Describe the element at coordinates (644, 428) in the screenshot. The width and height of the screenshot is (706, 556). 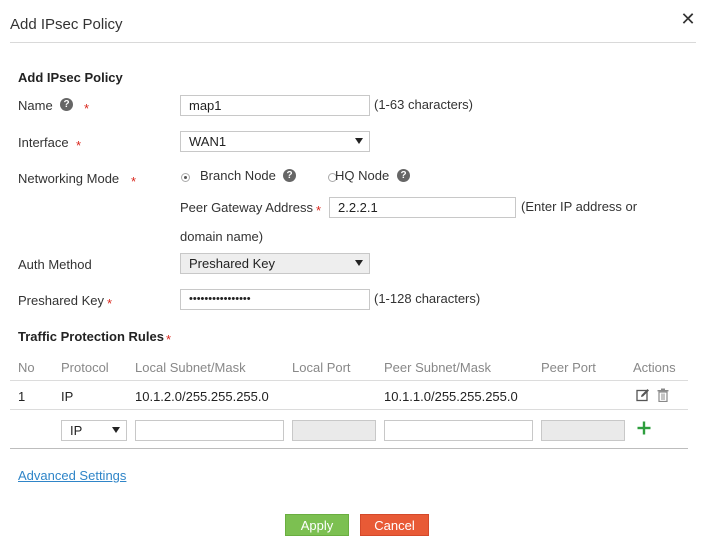
I see `add-icon` at that location.